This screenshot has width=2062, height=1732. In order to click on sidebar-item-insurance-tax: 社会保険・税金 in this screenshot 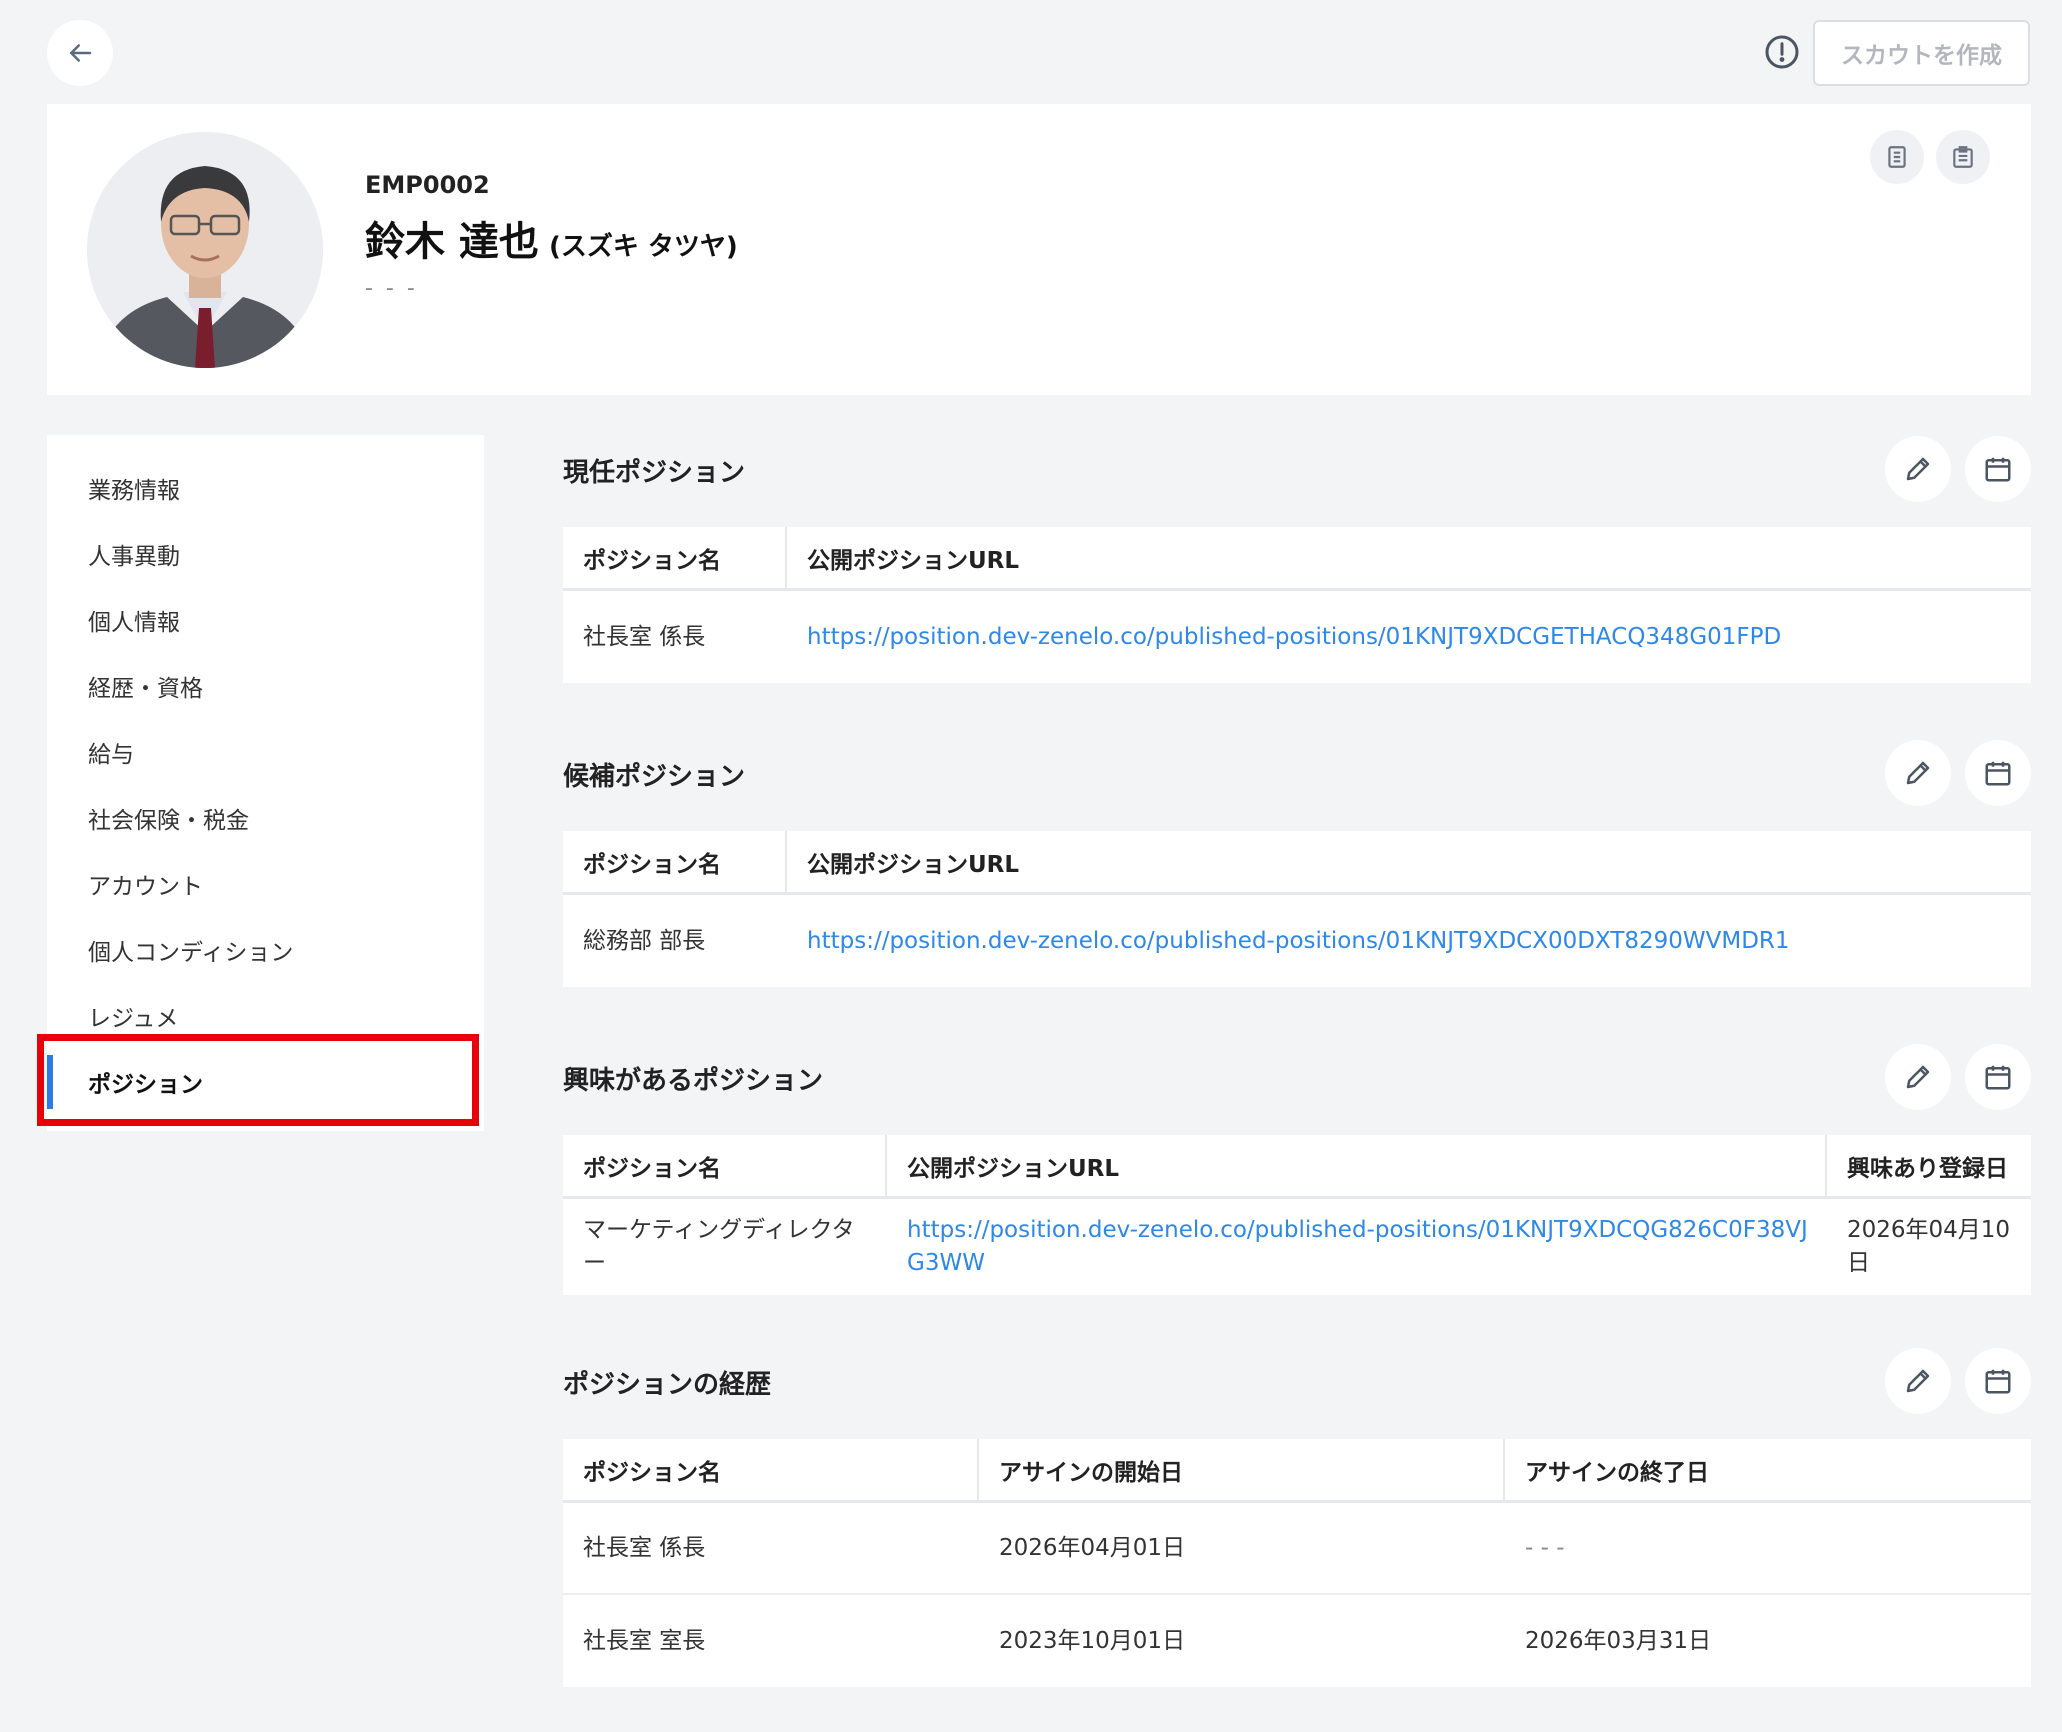, I will do `click(265, 818)`.